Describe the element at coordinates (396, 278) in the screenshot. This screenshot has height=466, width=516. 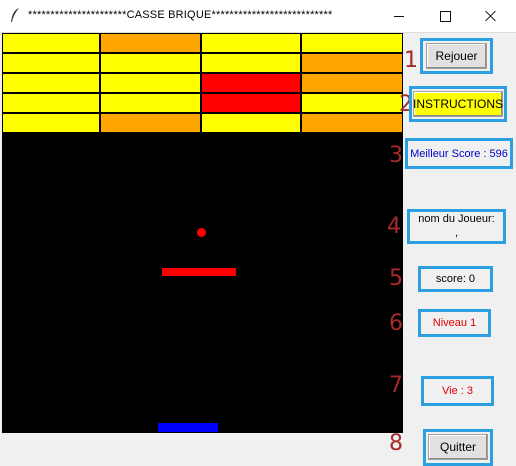
I see `number-5: 5` at that location.